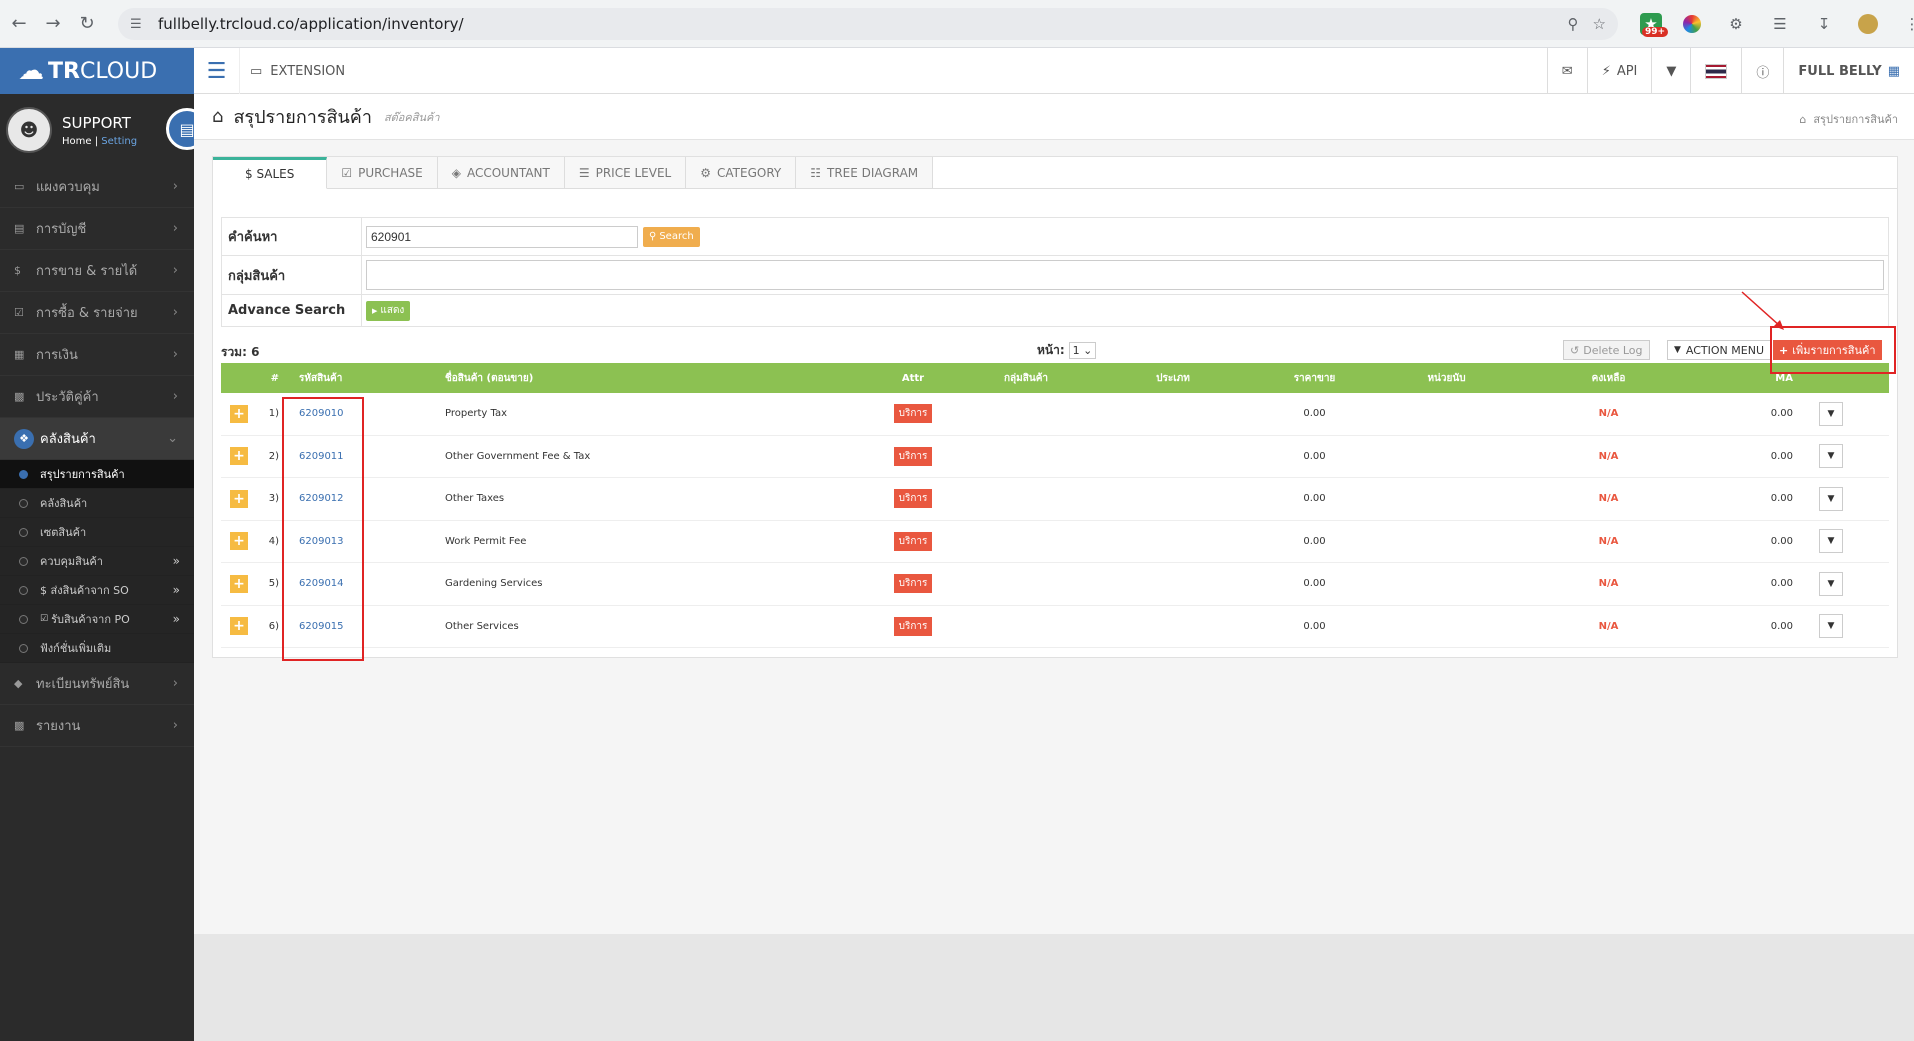 This screenshot has width=1914, height=1041. I want to click on sidebar-item-sales: $ การขาย & รายได้ ›, so click(97, 271).